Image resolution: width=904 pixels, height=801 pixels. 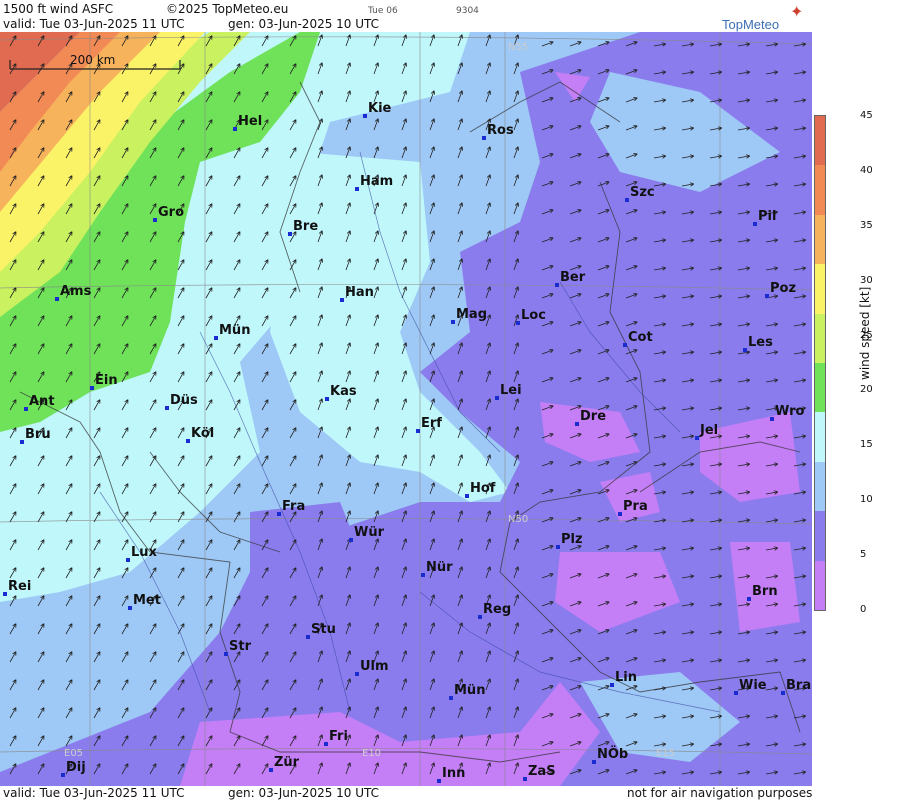 I want to click on copyright: ©2025 TopMeteo.eu, so click(x=227, y=9).